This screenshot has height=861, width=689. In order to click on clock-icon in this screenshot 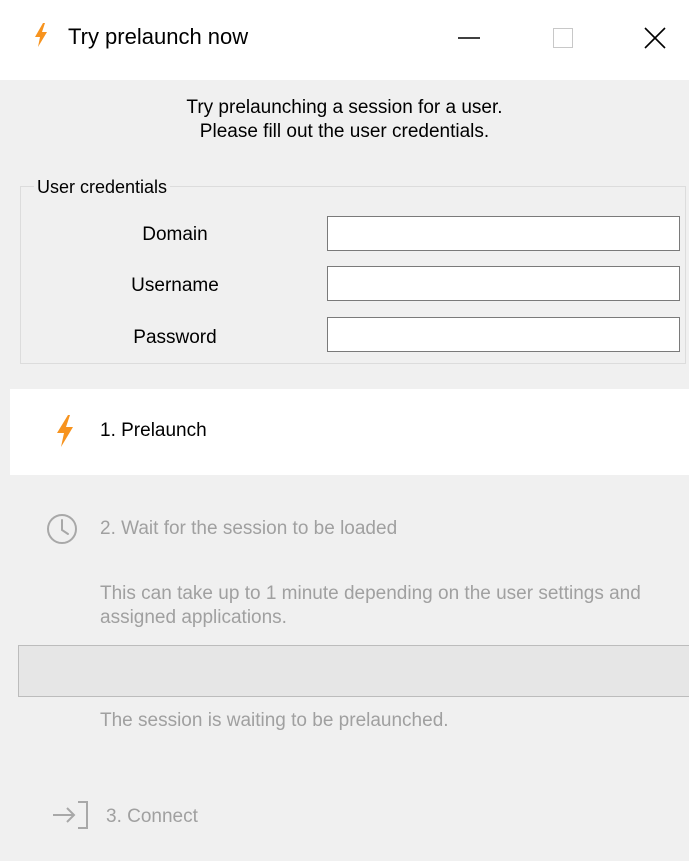, I will do `click(62, 529)`.